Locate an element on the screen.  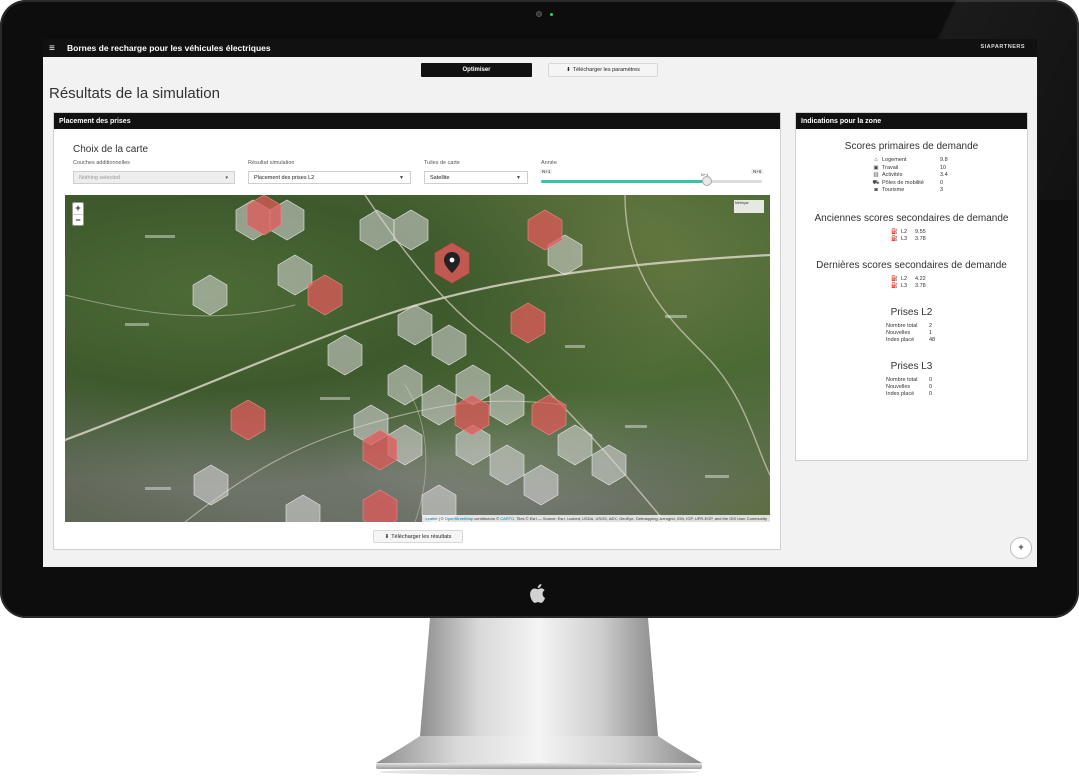
attribution-link-carto: CARTO is located at coordinates (507, 518).